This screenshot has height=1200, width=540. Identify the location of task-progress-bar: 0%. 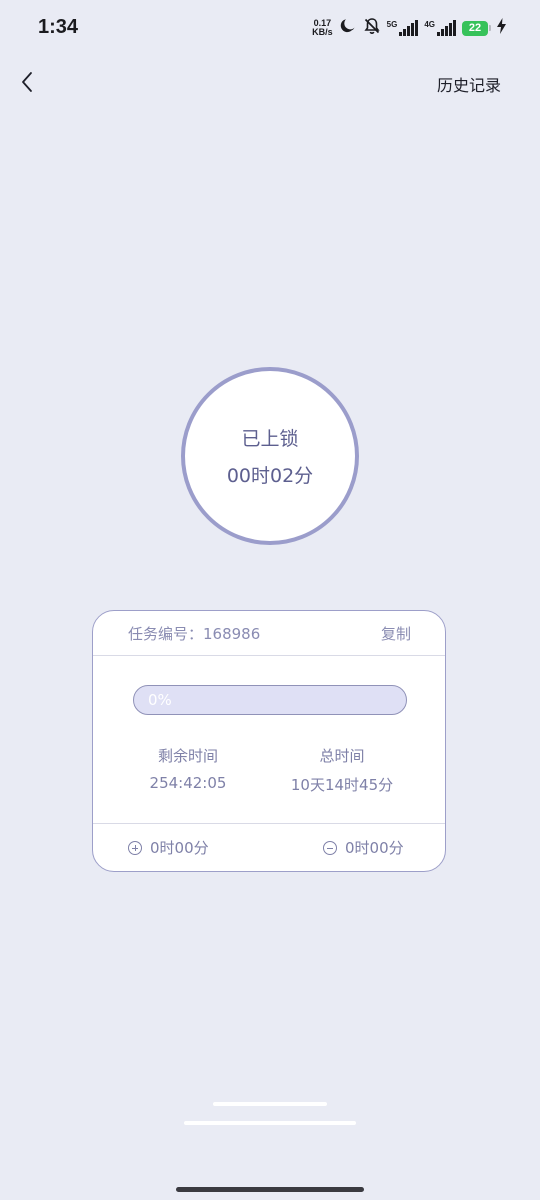
(270, 700).